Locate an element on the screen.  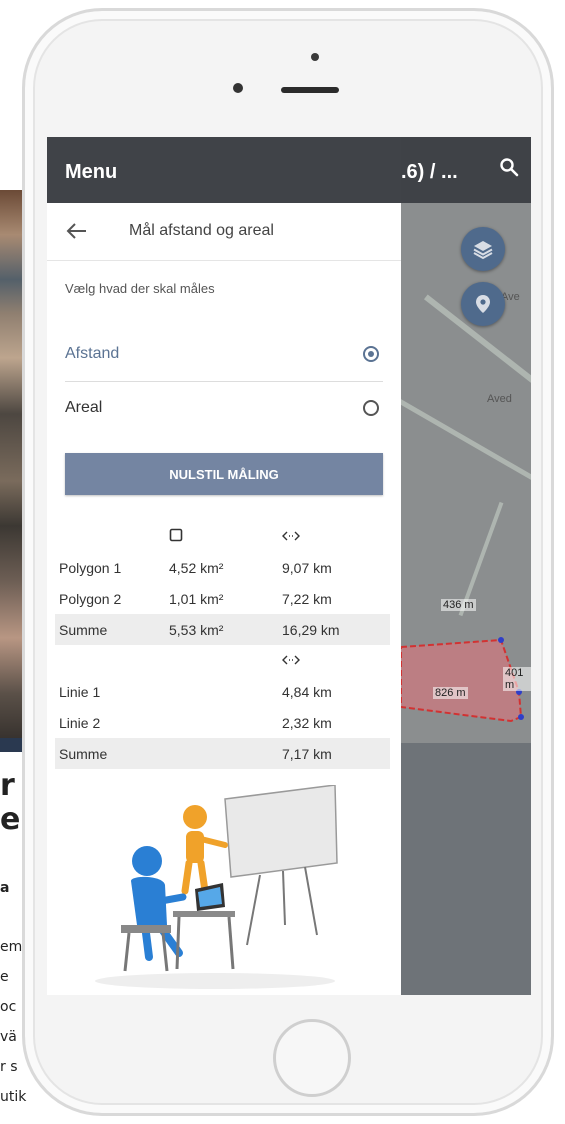
back-arrow-icon is located at coordinates (77, 231).